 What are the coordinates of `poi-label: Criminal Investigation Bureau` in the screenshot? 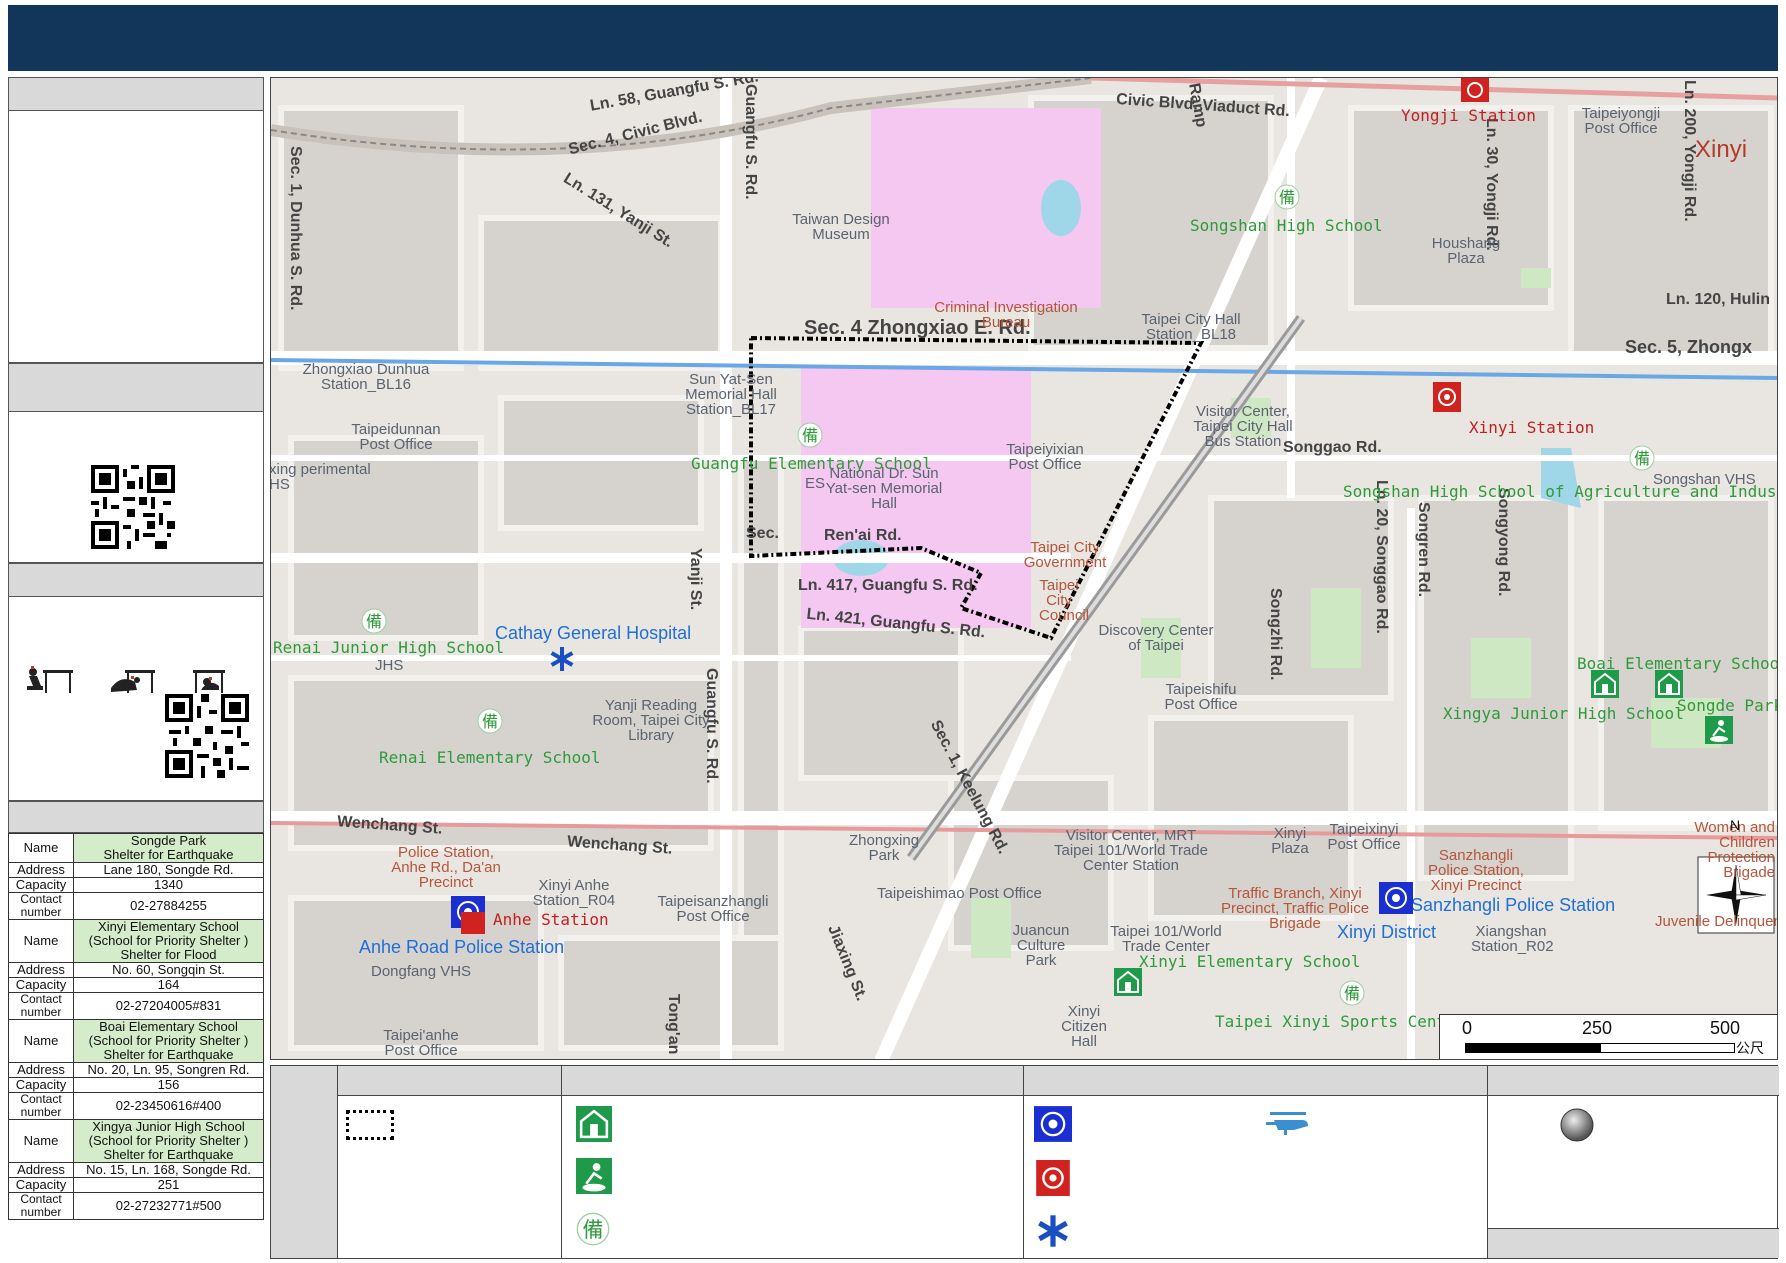 It's located at (1006, 315).